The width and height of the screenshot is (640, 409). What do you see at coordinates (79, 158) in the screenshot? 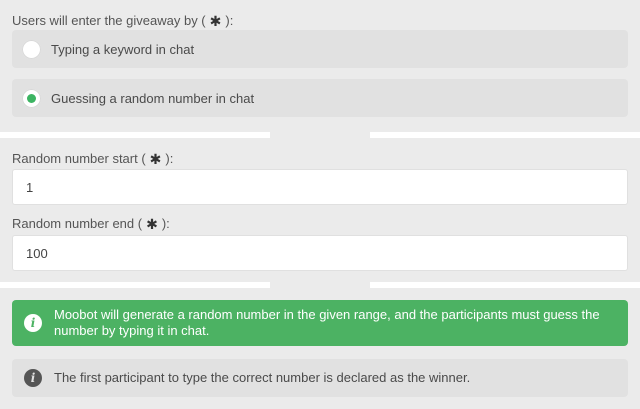
I see `random-start-label-text: Random number start (` at bounding box center [79, 158].